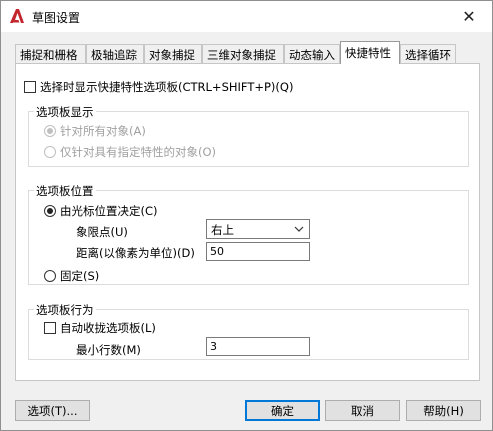 This screenshot has height=431, width=493. I want to click on chevron-down-icon, so click(299, 229).